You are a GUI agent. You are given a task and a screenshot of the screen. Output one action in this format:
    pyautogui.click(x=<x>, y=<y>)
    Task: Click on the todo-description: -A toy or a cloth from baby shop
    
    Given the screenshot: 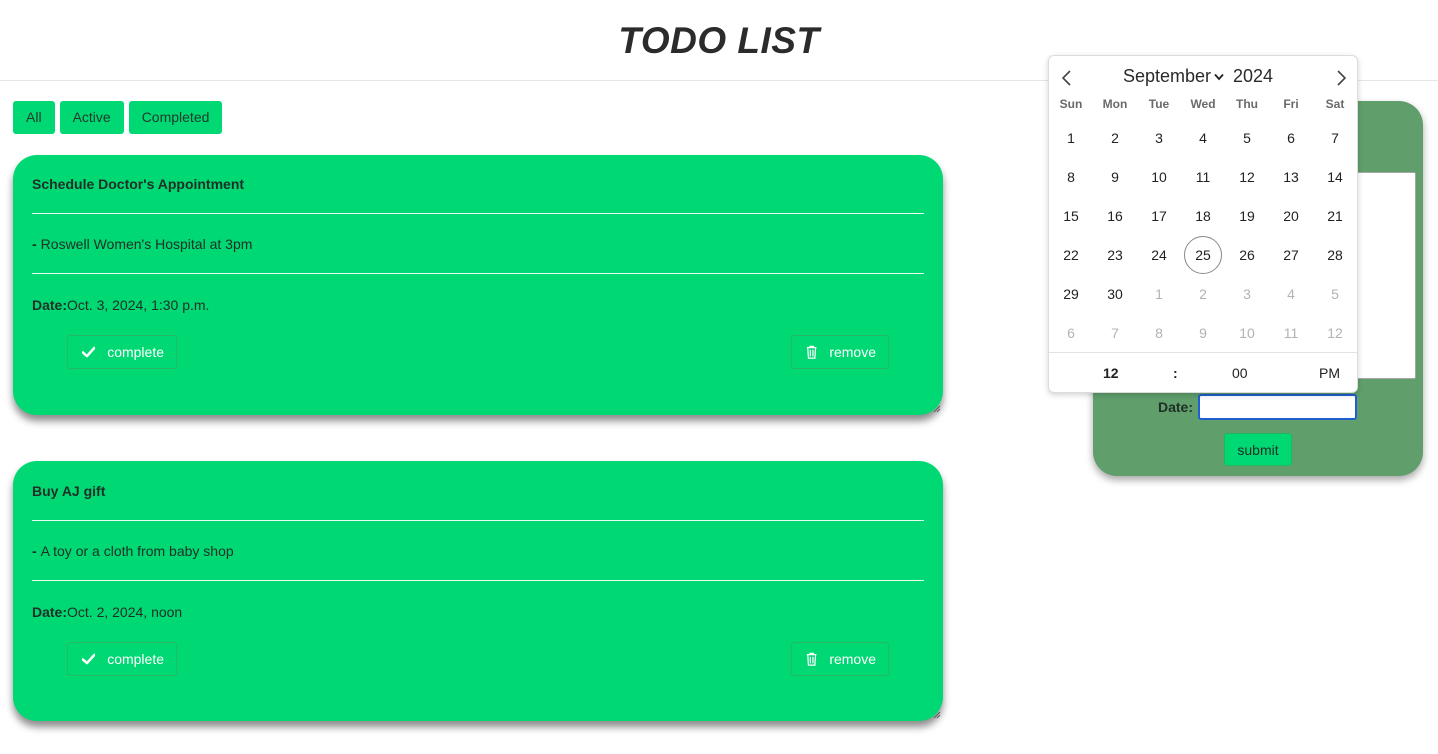 What is the action you would take?
    pyautogui.click(x=133, y=551)
    